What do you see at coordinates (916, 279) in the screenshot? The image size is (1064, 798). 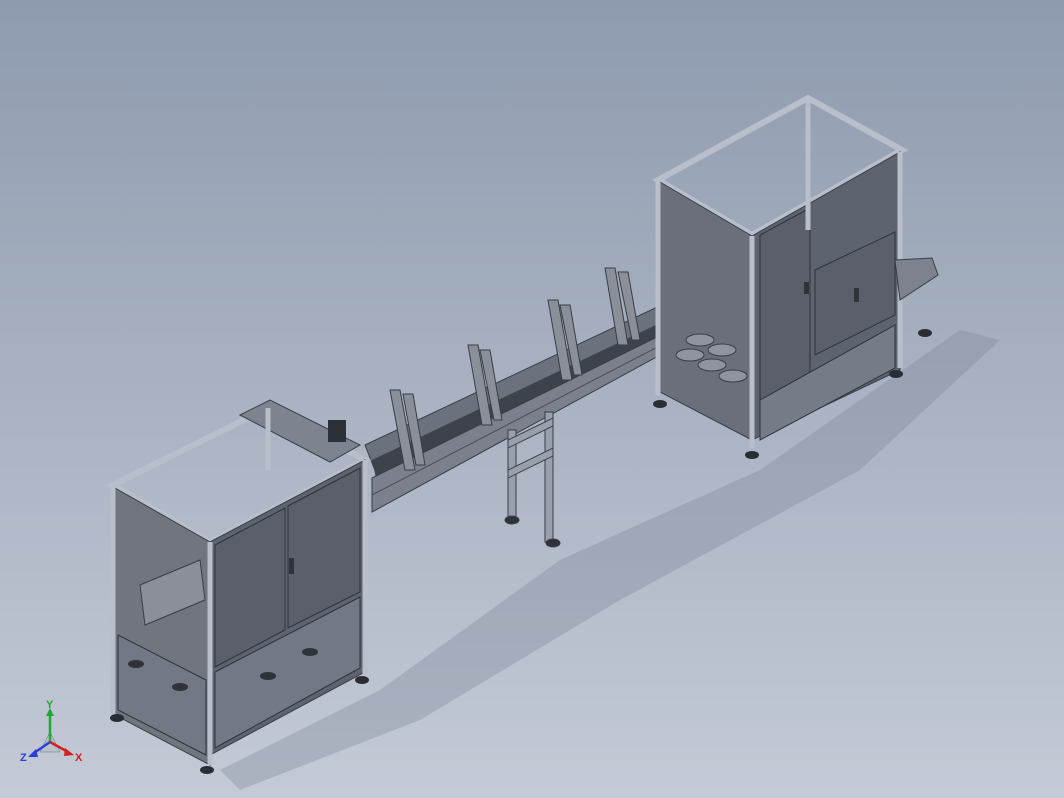 I see `right-outfeed-conveyor` at bounding box center [916, 279].